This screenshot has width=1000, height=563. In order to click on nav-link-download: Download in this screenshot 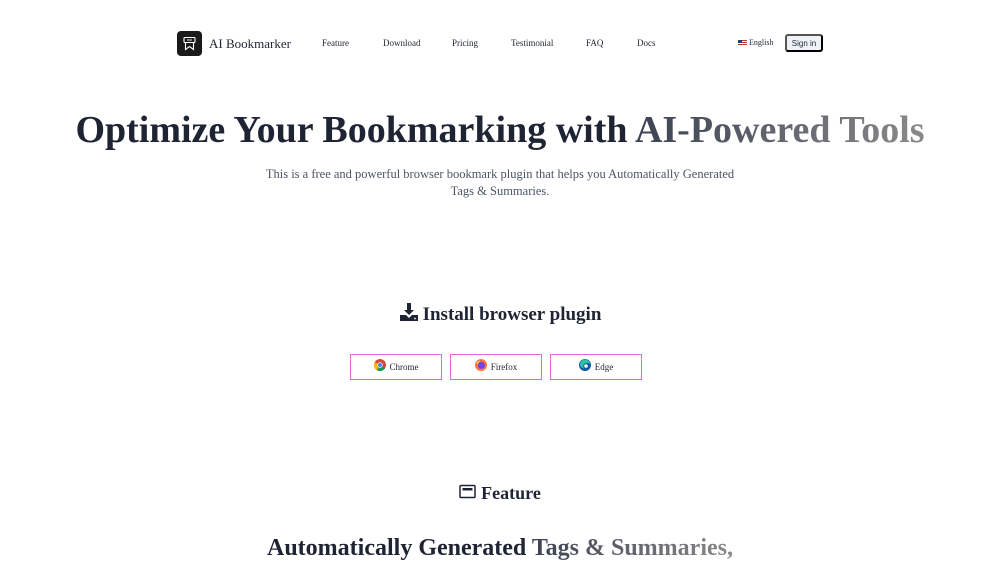, I will do `click(402, 43)`.